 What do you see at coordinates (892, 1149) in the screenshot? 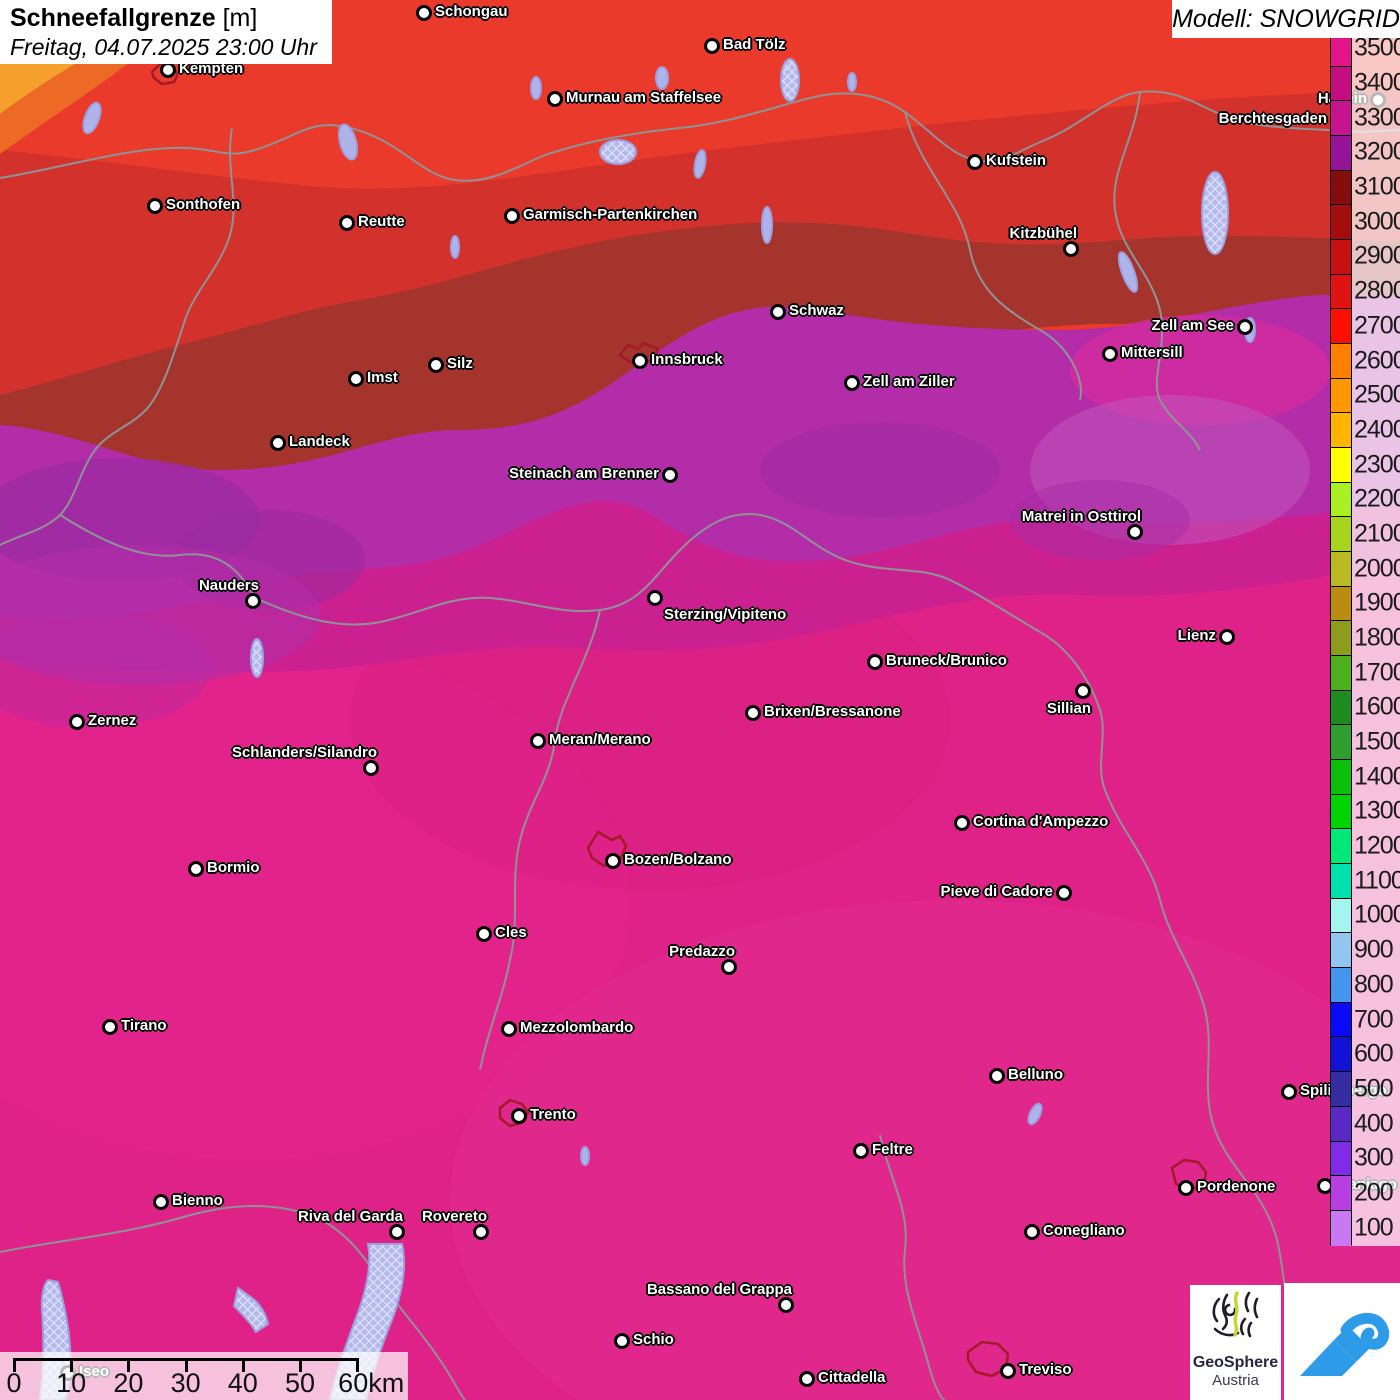
I see `city-label: Feltre` at bounding box center [892, 1149].